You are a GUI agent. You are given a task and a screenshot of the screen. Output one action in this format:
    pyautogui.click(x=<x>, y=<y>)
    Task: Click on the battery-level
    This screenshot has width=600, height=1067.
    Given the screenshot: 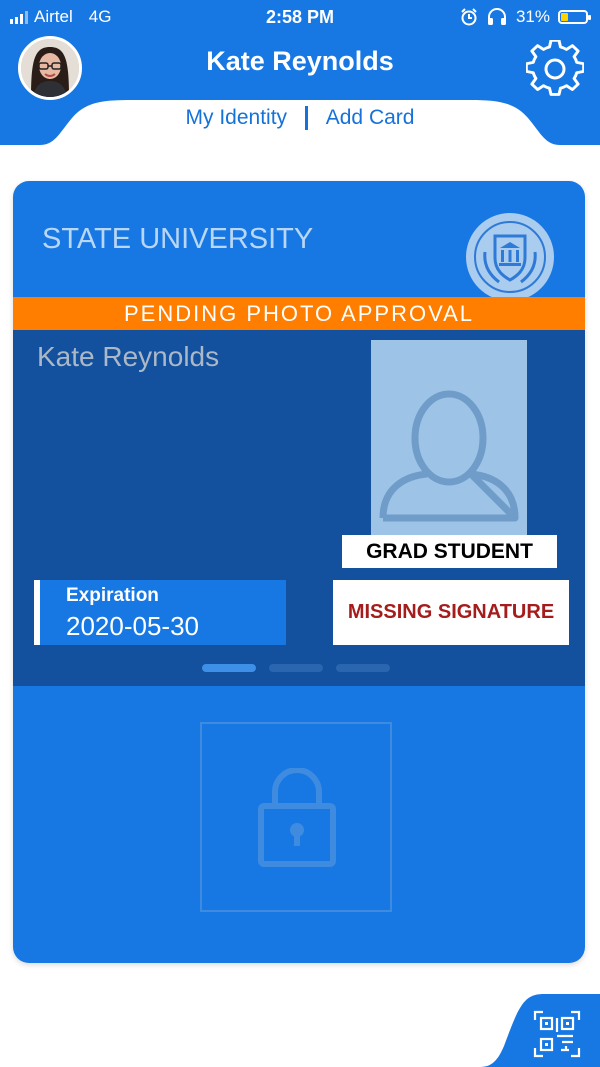 What is the action you would take?
    pyautogui.click(x=564, y=17)
    